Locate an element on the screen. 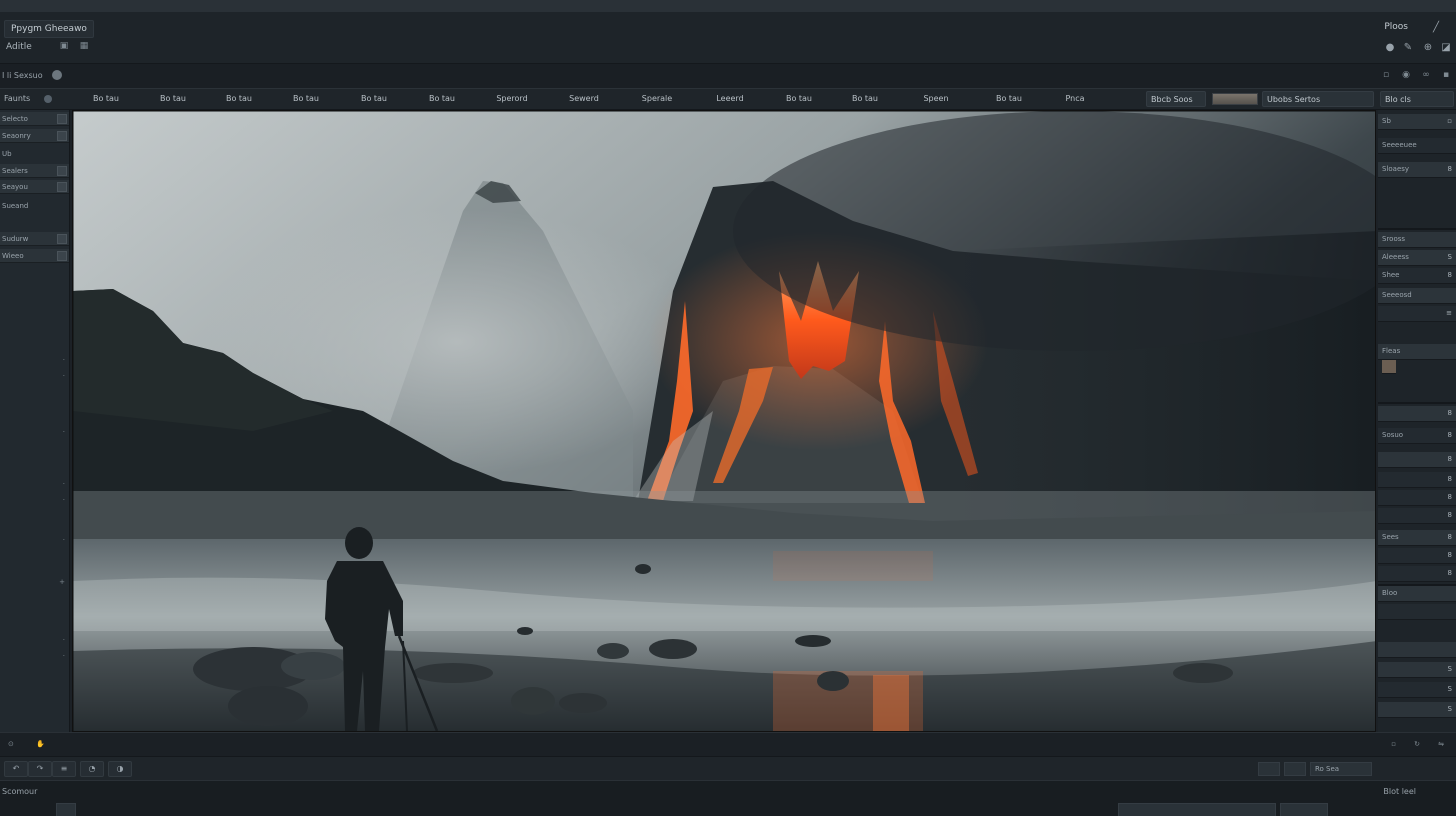  toolbar-tab: Leeerd is located at coordinates (730, 99).